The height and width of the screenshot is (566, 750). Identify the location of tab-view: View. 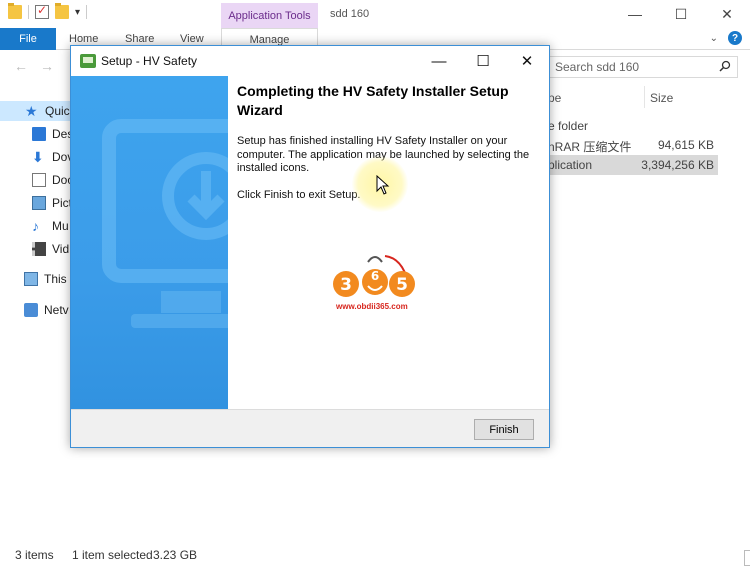
(192, 39).